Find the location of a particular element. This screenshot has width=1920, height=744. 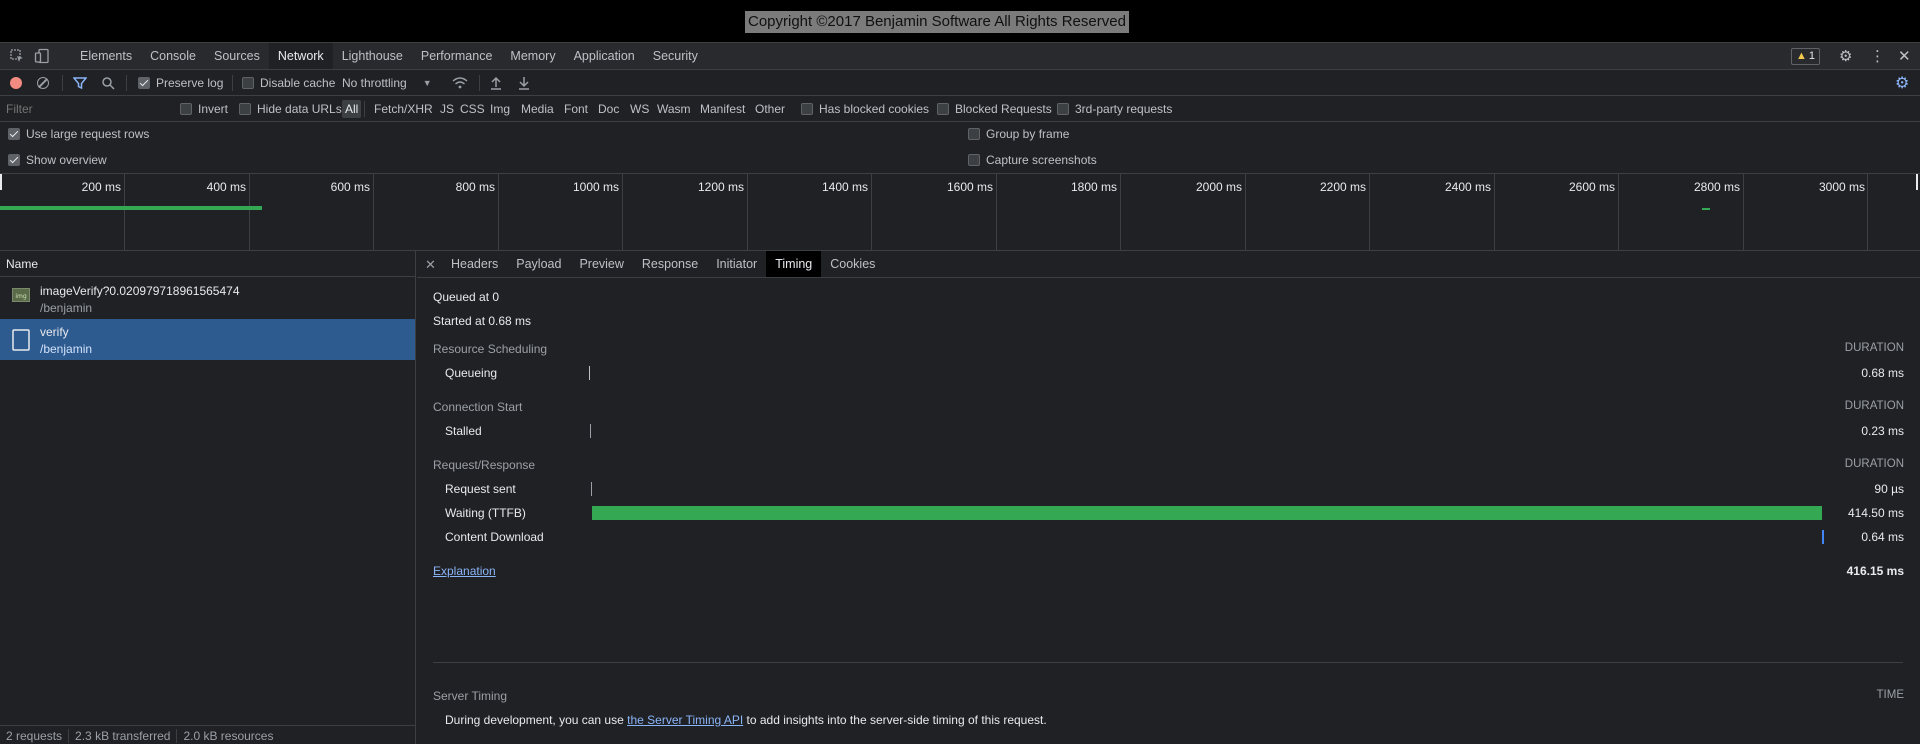

filter-type-font: Font is located at coordinates (576, 109).